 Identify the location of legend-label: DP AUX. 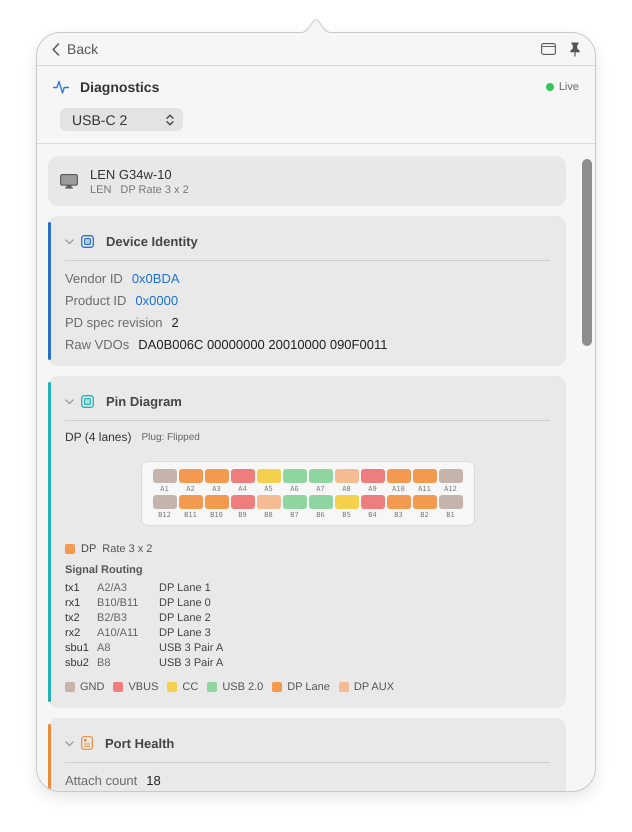
(374, 687).